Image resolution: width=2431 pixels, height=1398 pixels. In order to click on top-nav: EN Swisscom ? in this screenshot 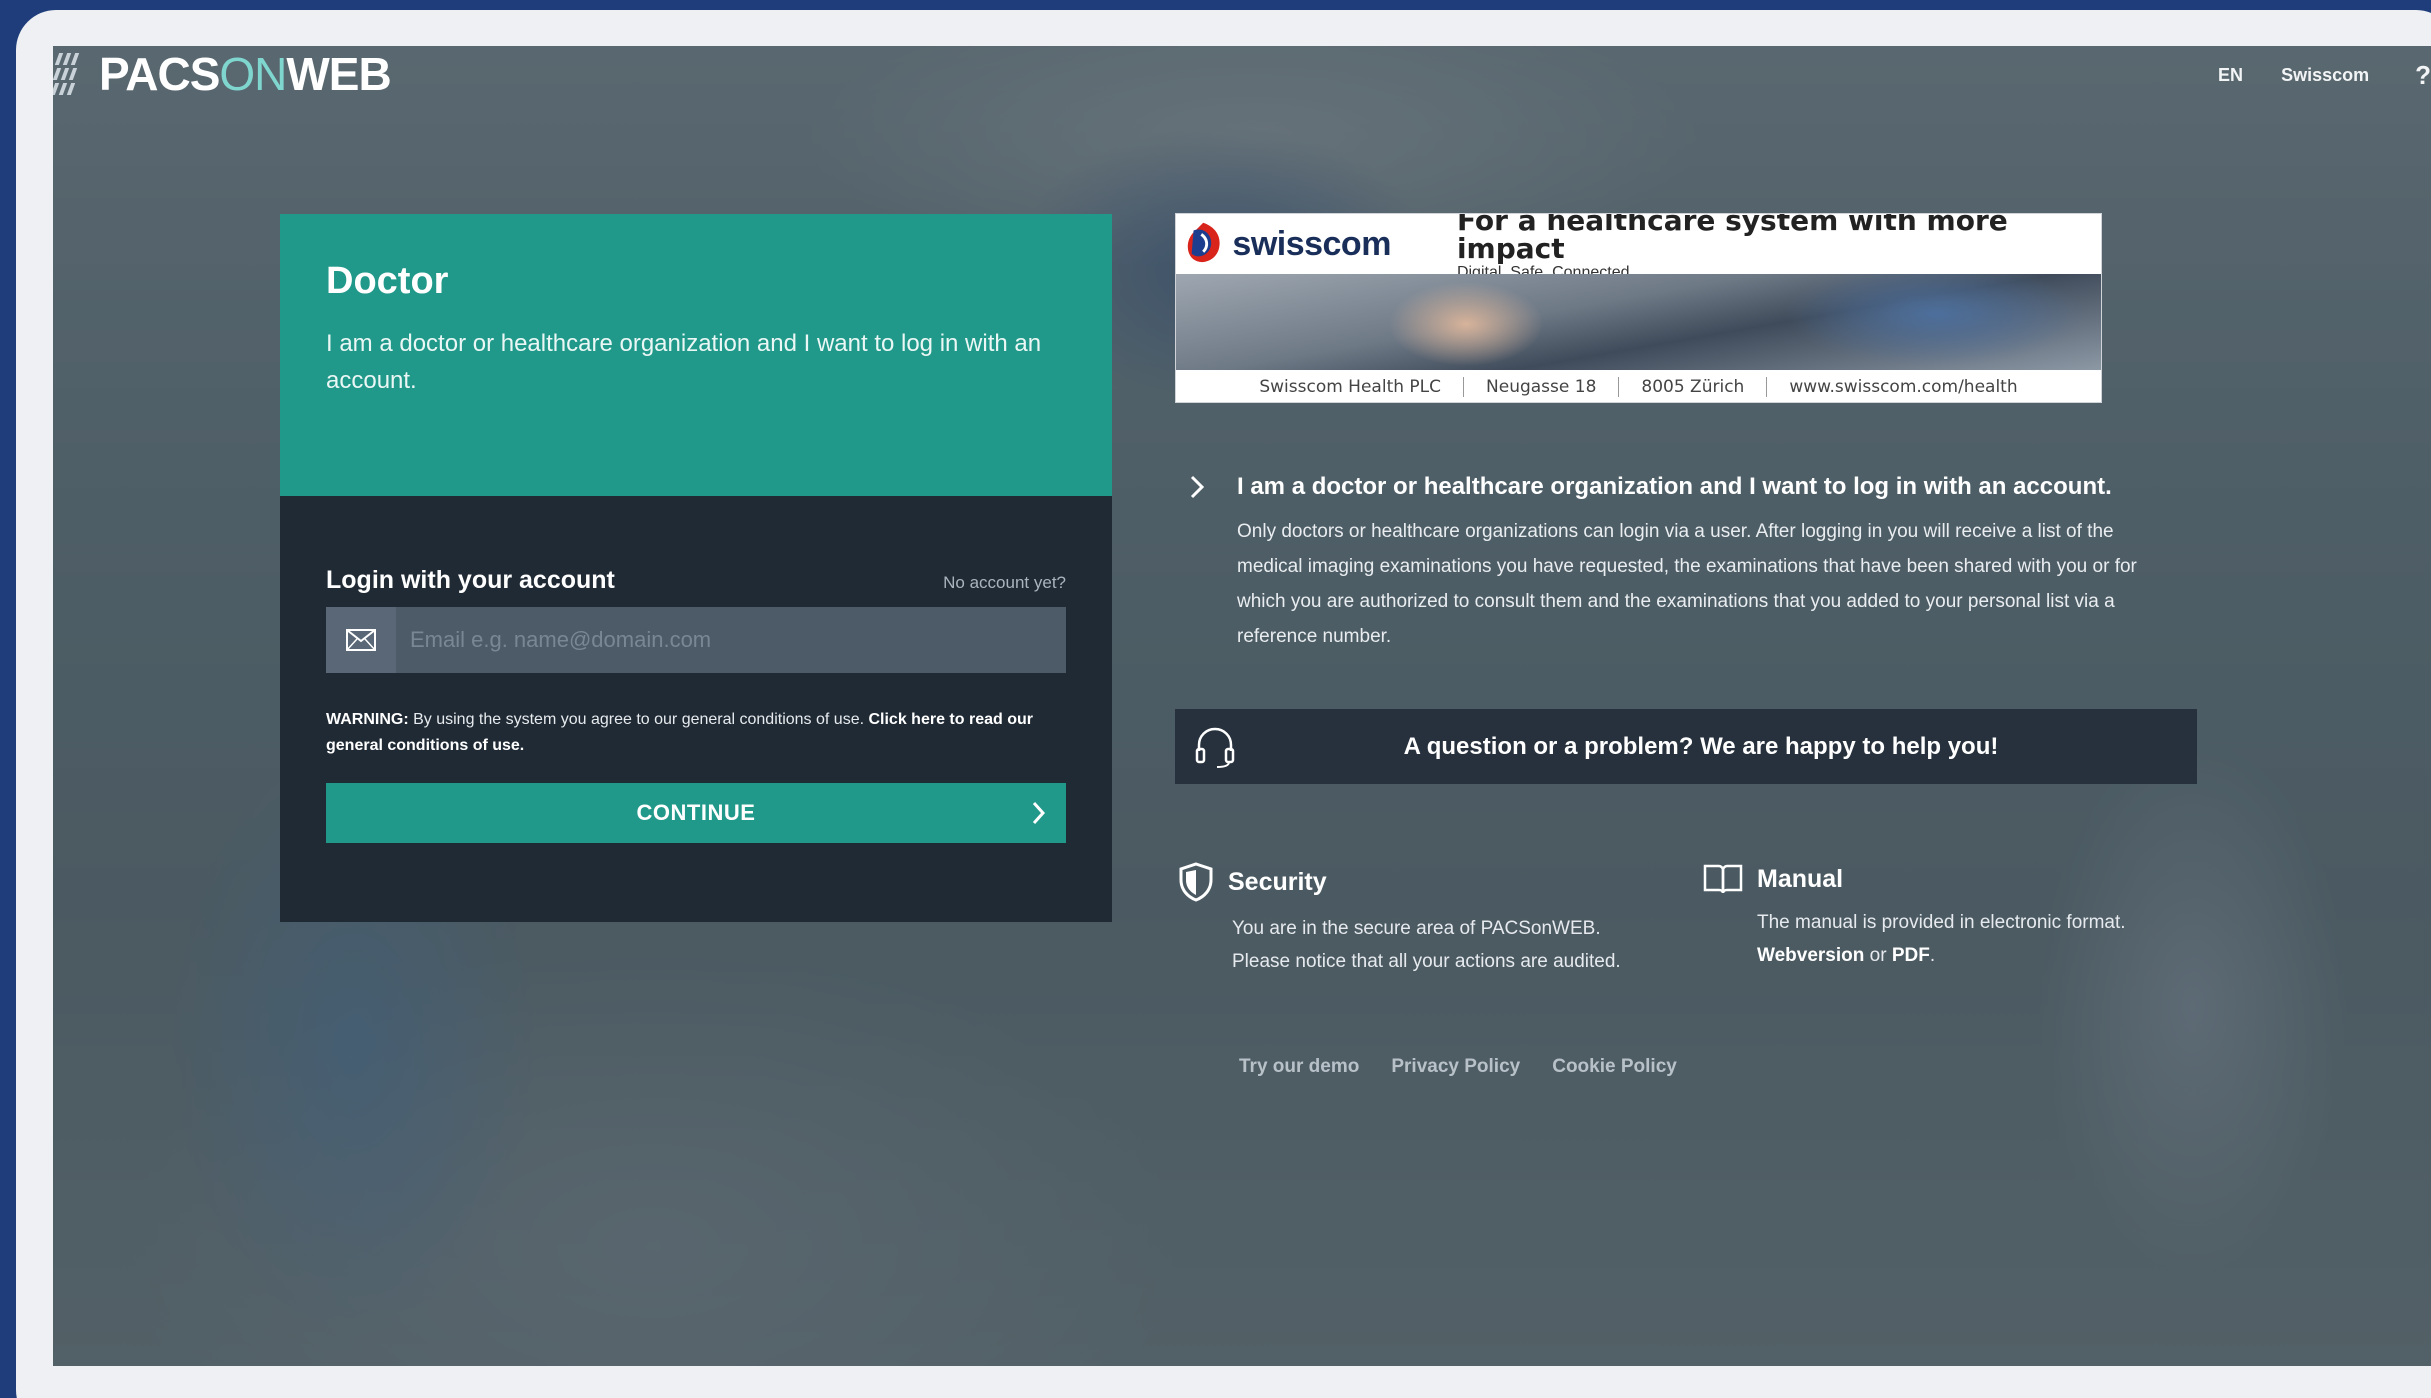, I will do `click(2324, 75)`.